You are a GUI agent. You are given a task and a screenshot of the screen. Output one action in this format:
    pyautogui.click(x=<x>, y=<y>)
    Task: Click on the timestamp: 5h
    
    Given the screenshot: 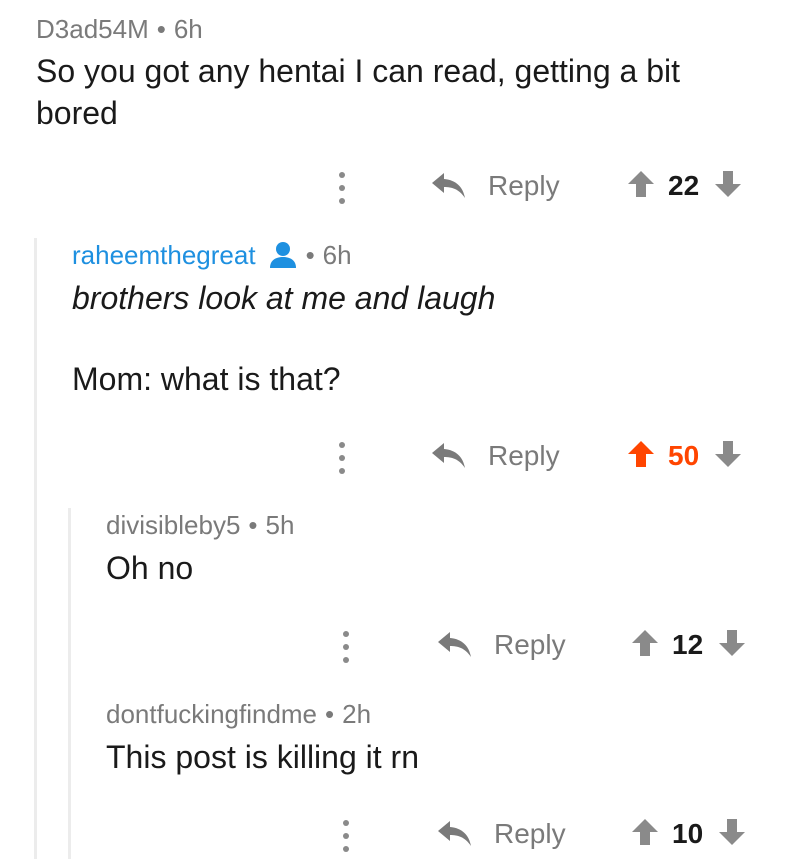 What is the action you would take?
    pyautogui.click(x=280, y=525)
    